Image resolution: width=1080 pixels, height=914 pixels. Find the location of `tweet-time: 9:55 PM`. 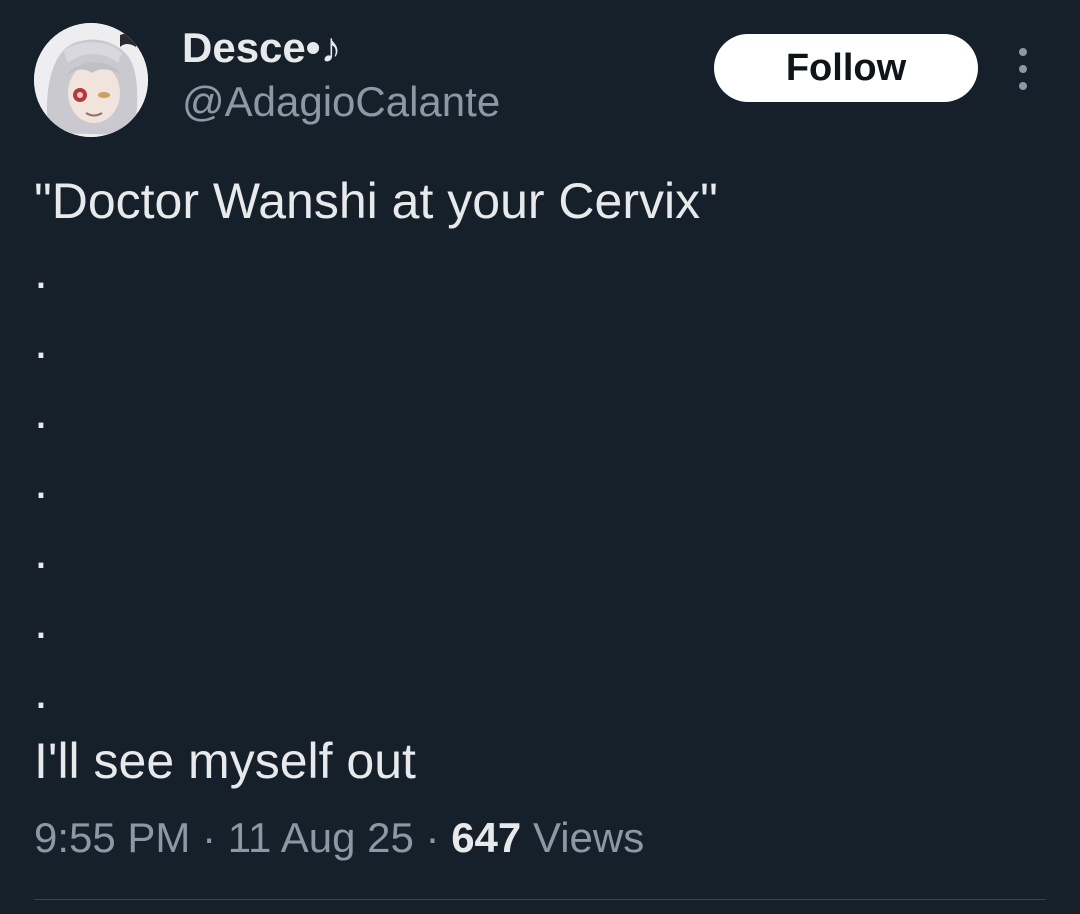

tweet-time: 9:55 PM is located at coordinates (112, 837).